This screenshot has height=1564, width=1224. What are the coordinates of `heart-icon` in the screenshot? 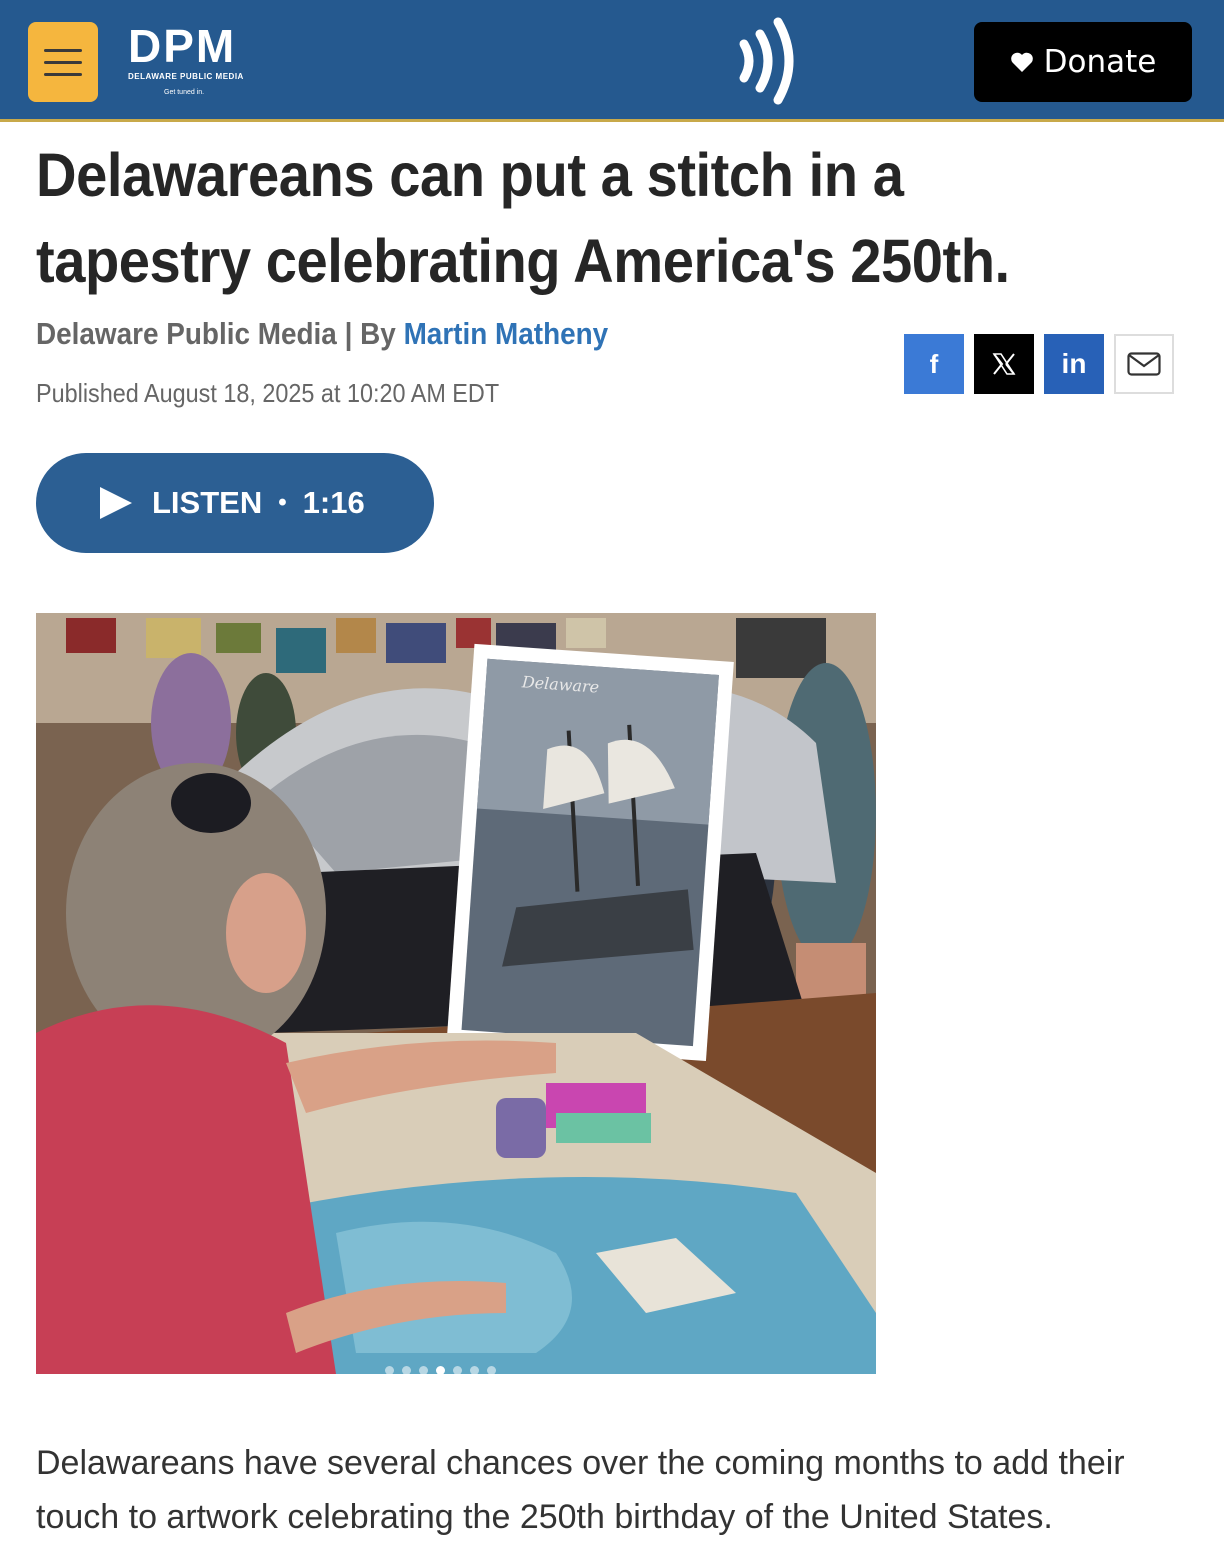 It's located at (1021, 62).